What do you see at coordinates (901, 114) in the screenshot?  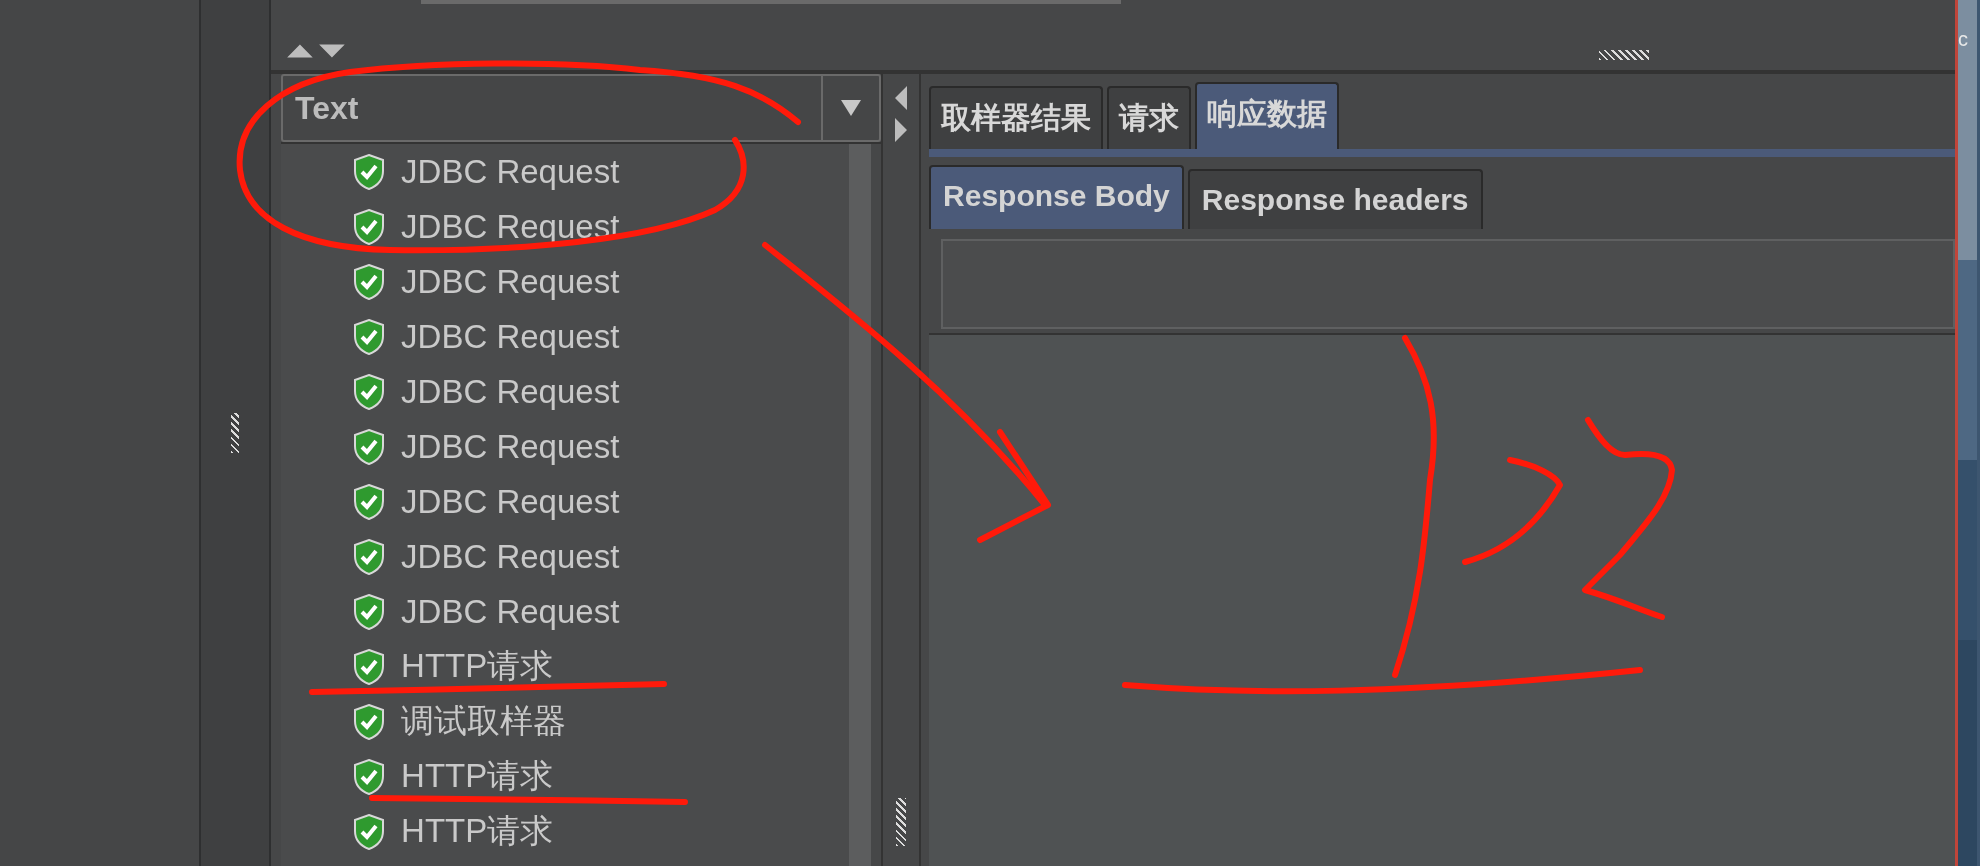 I see `collapse-arrows-icon` at bounding box center [901, 114].